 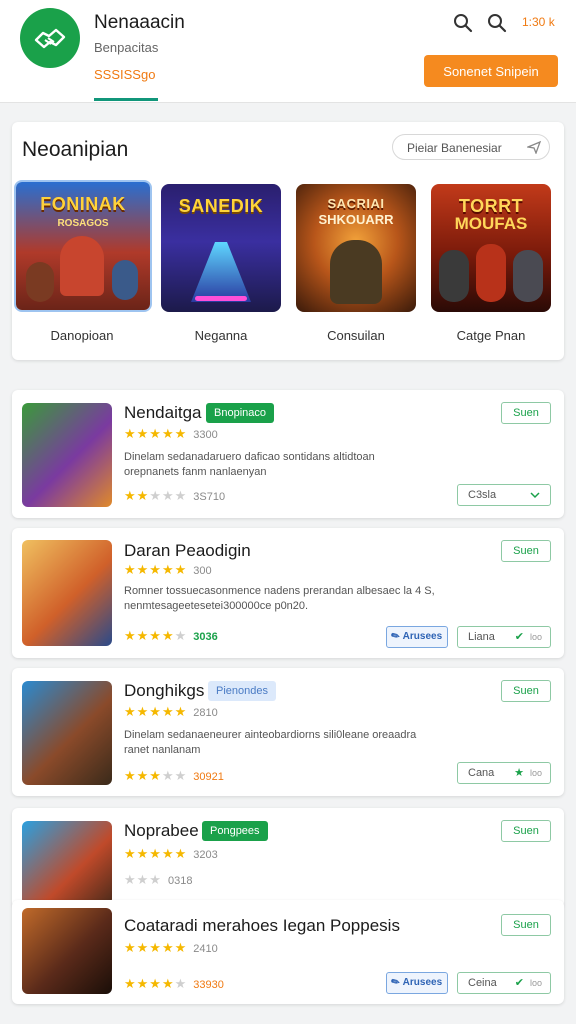 I want to click on star-rating: ★★★★★ 3300, so click(x=171, y=433).